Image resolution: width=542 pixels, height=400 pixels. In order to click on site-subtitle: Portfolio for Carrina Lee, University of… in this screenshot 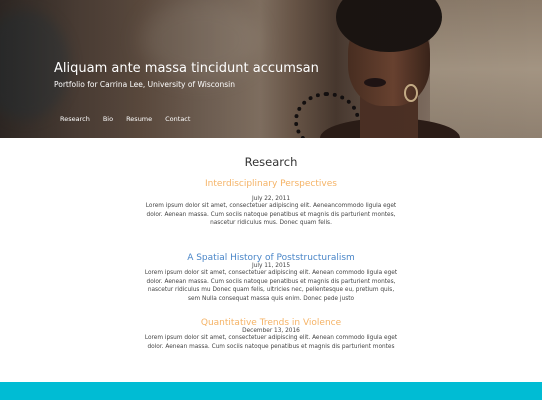, I will do `click(144, 84)`.